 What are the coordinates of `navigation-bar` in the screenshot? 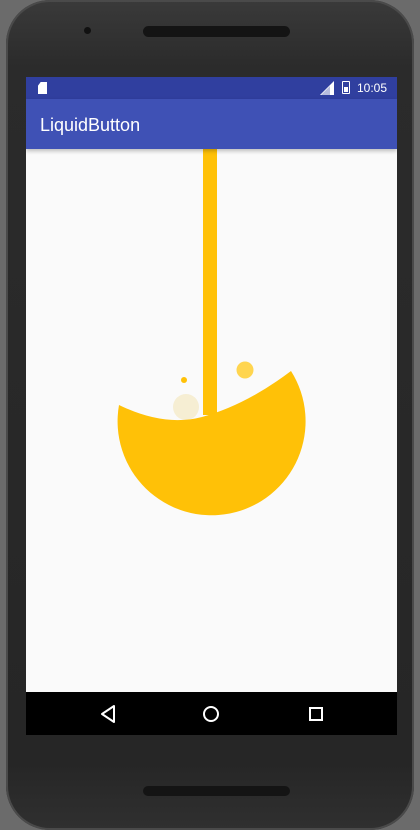 It's located at (211, 713).